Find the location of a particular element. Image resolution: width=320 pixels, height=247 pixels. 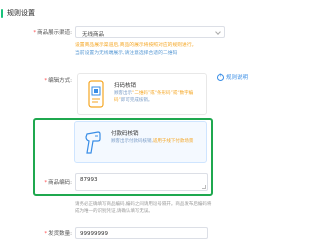

section-title: 规则设置 is located at coordinates (21, 13).